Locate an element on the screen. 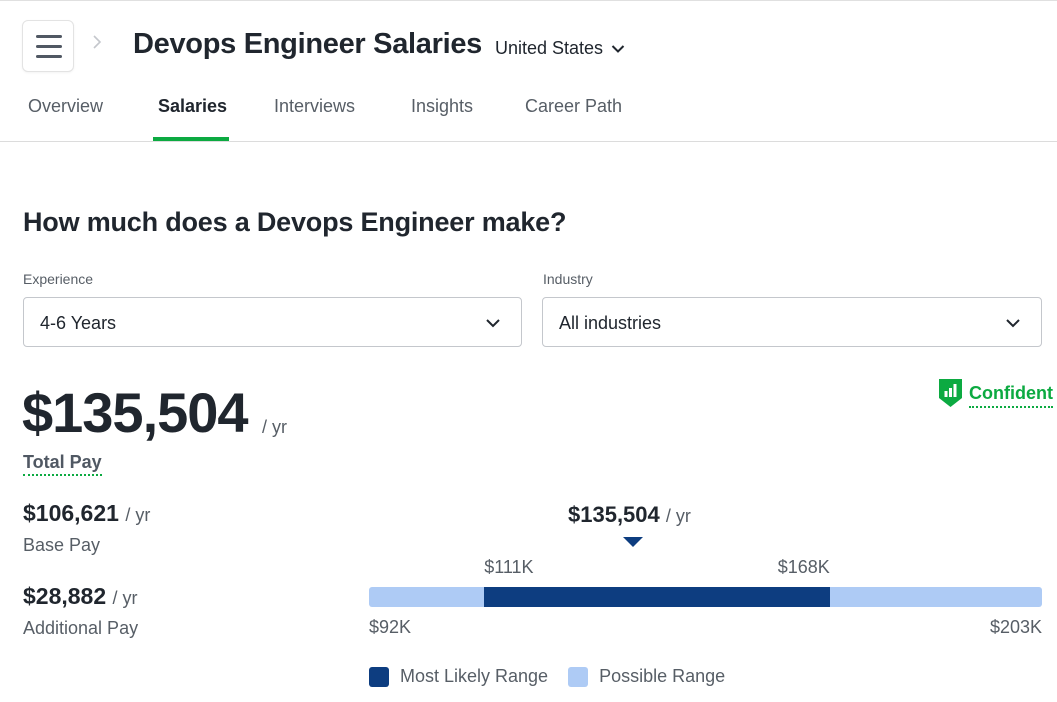  page-title: Devops Engineer Salaries is located at coordinates (308, 44).